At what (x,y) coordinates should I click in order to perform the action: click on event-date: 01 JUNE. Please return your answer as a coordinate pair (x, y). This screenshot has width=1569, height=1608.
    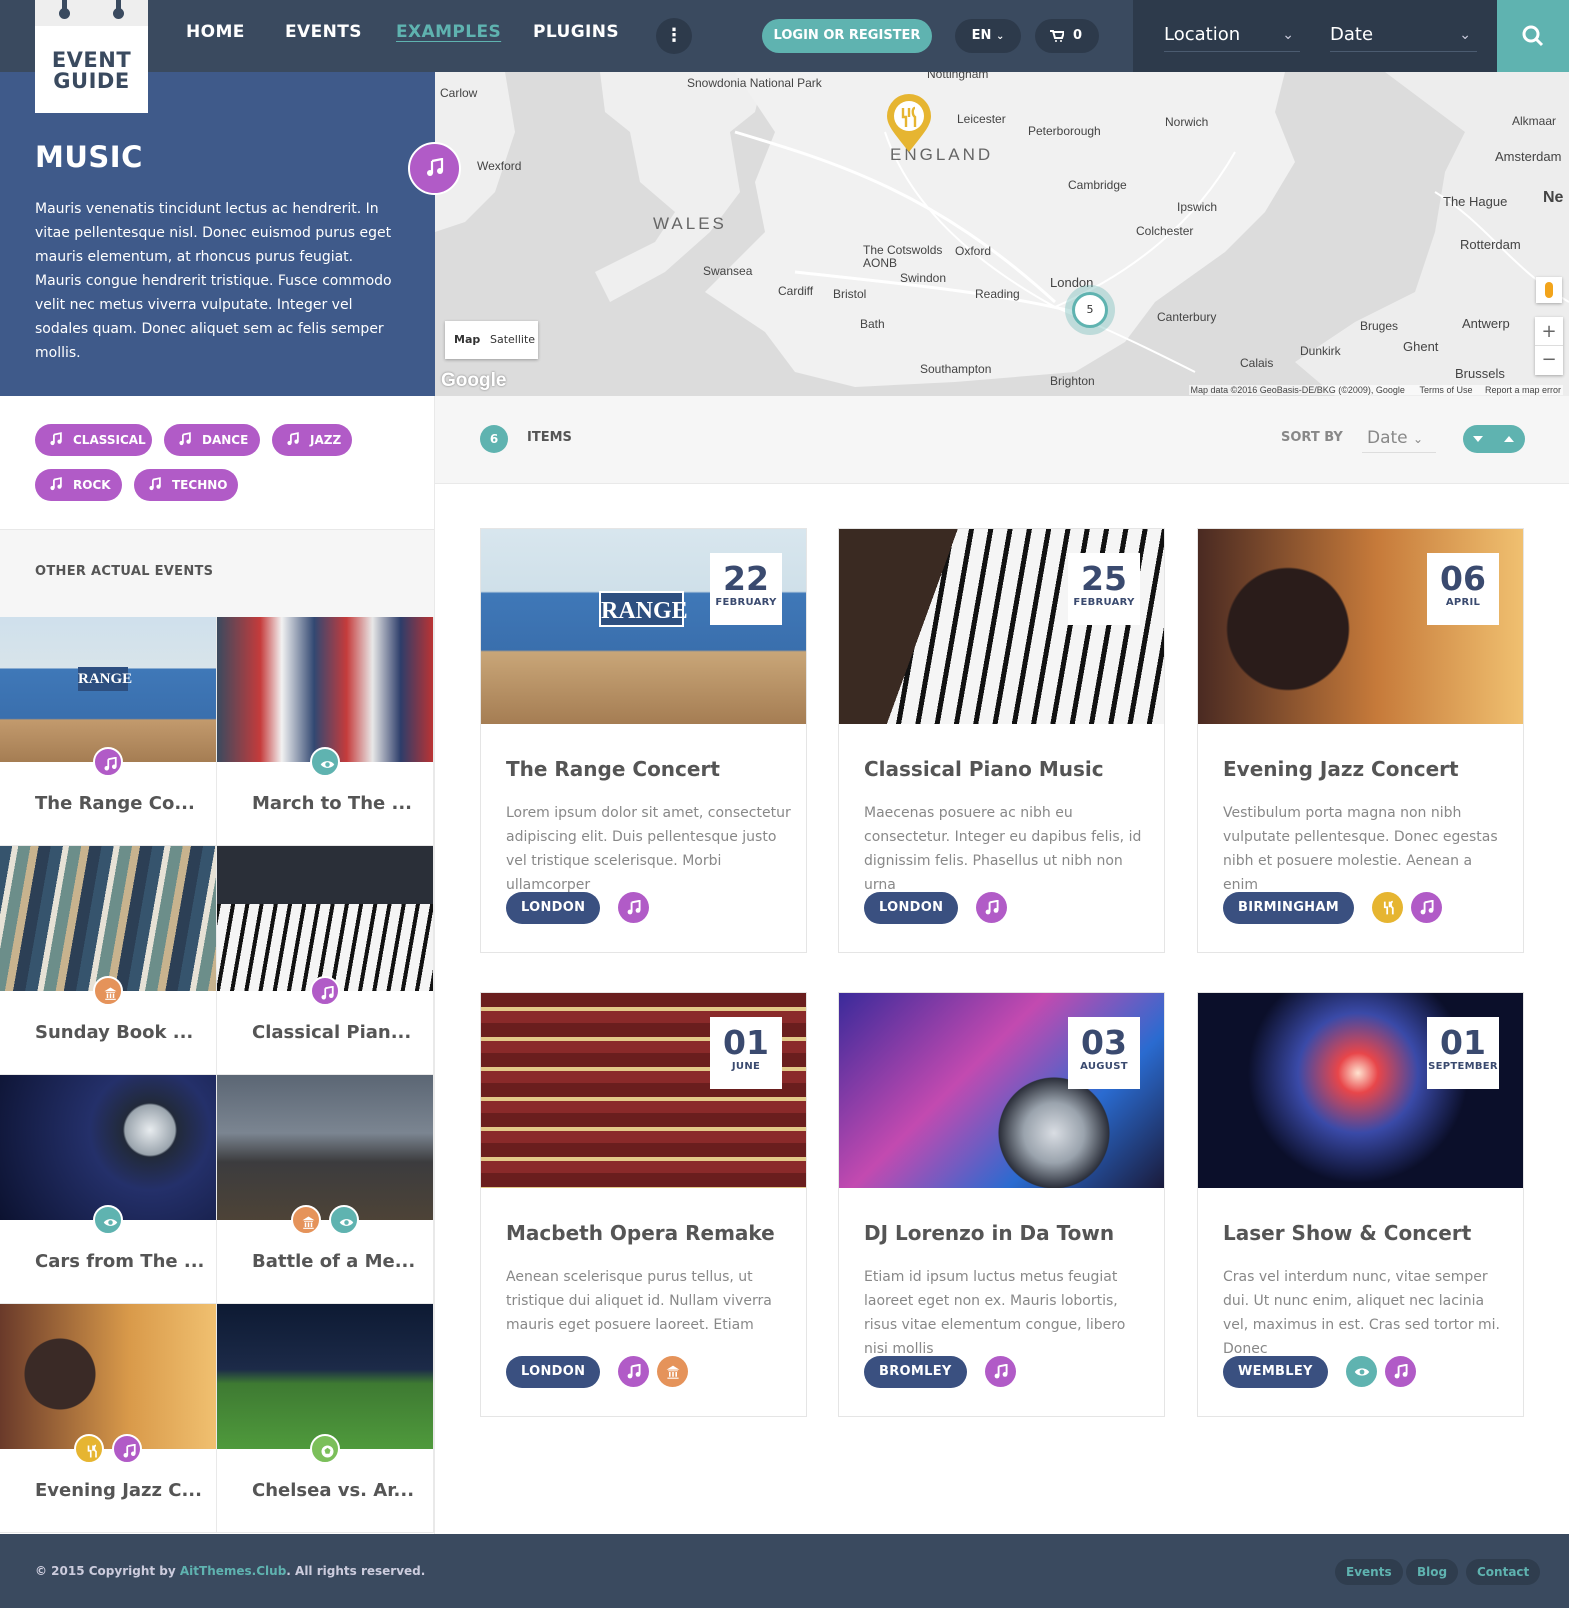
    Looking at the image, I should click on (746, 1053).